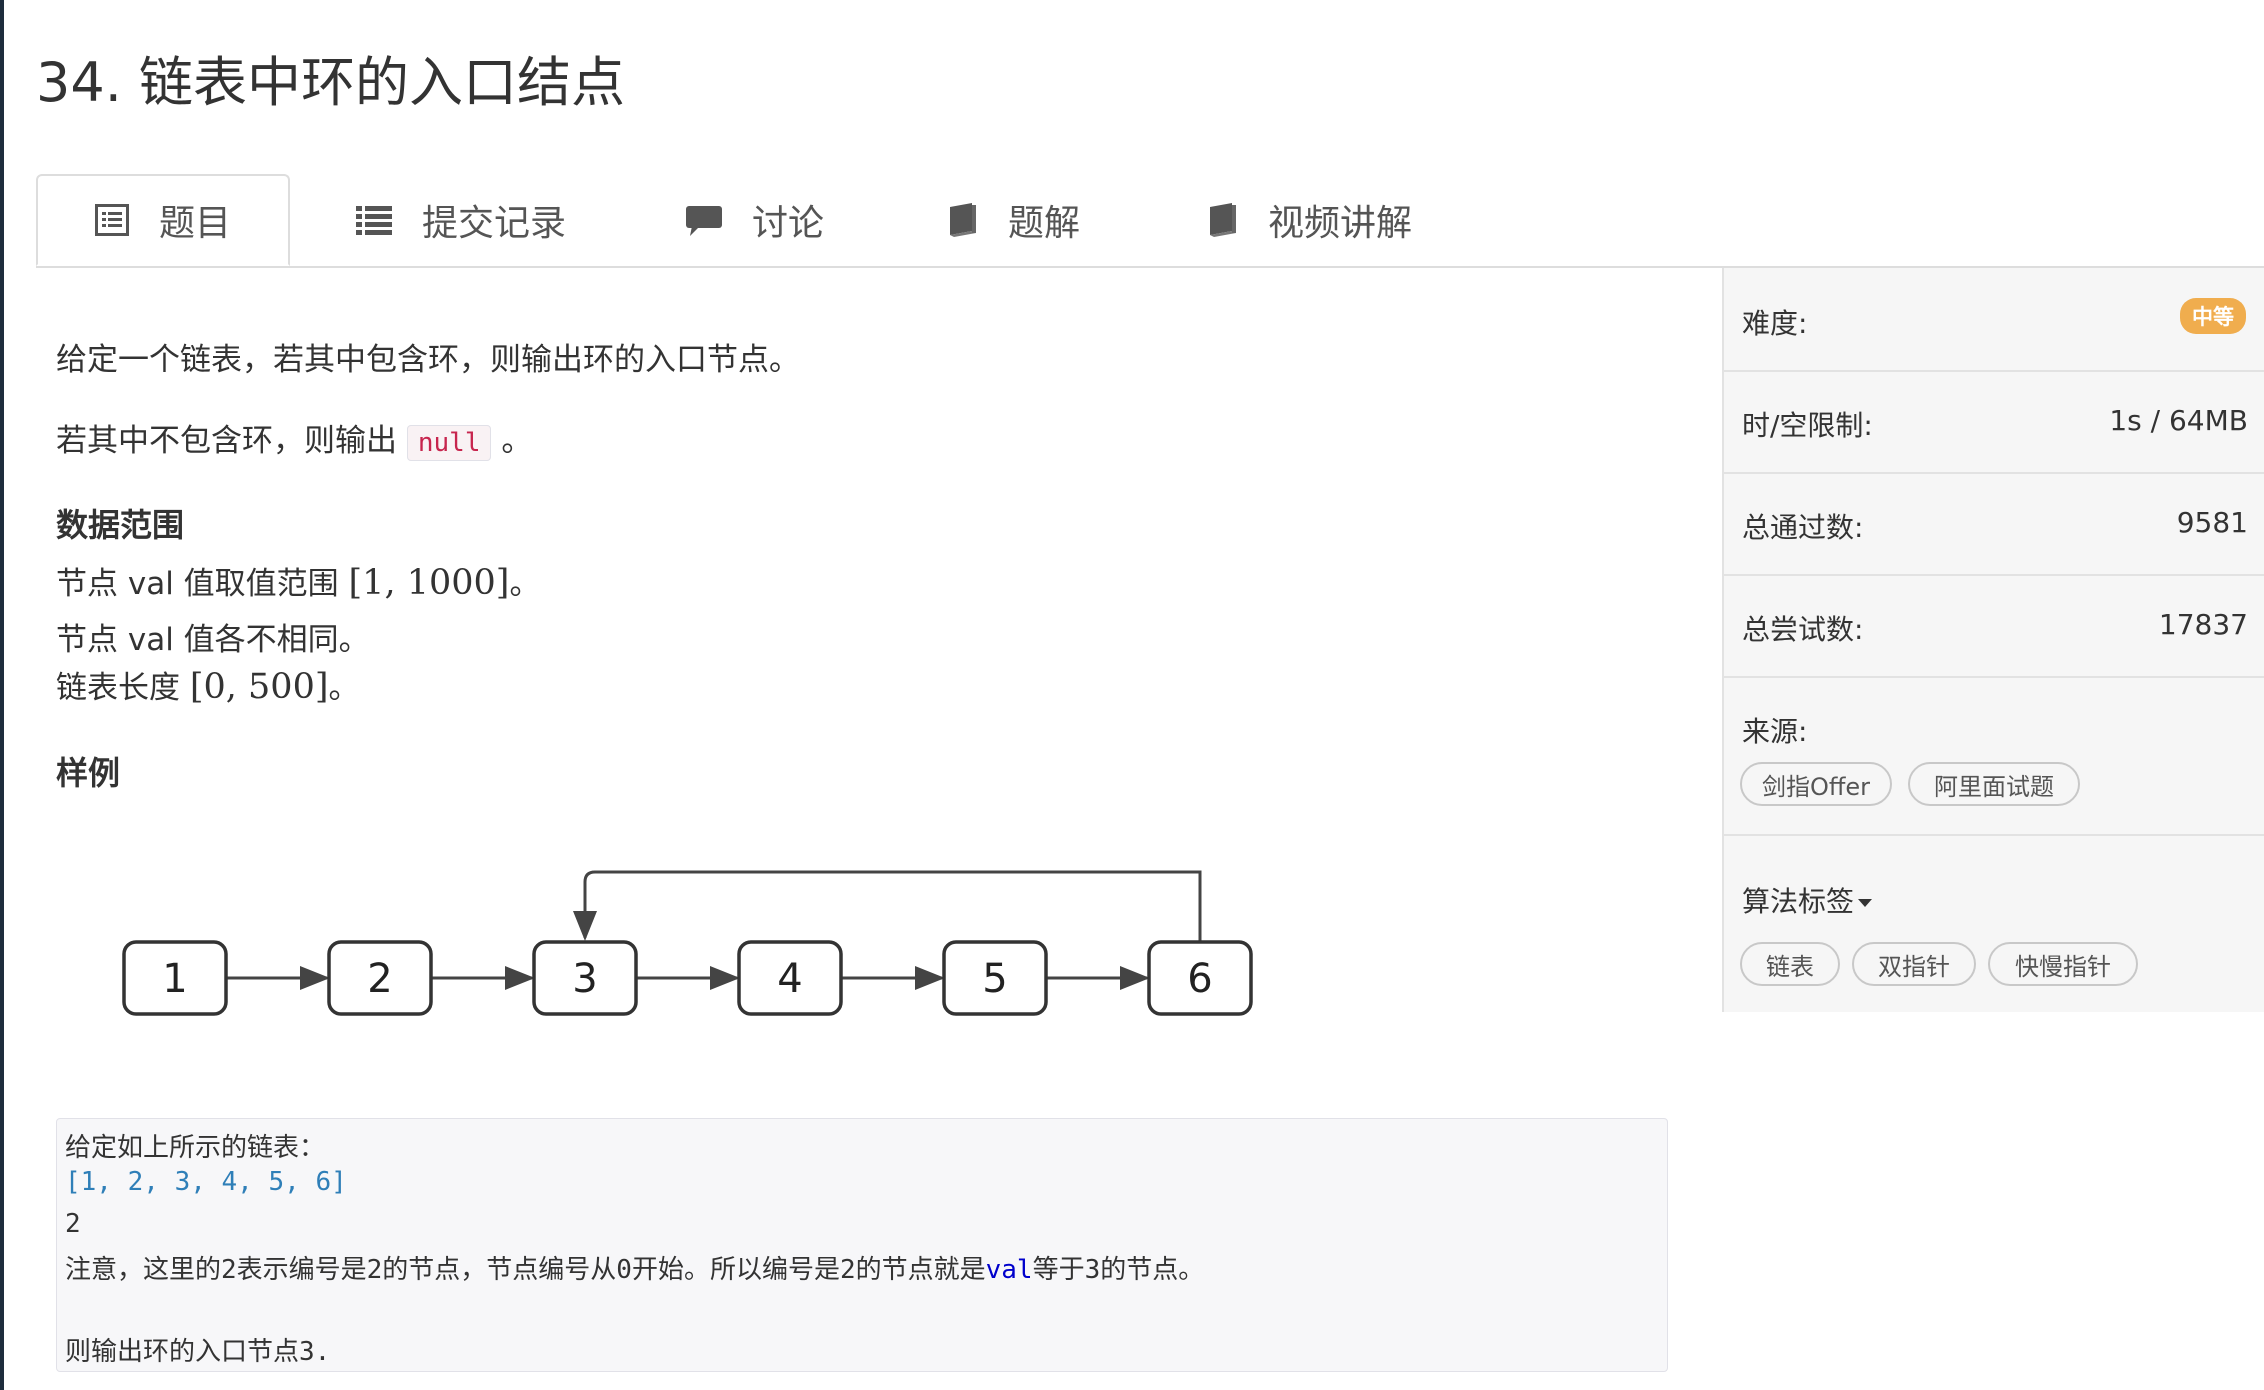 The height and width of the screenshot is (1390, 2264). I want to click on range-heading: 数据范围, so click(120, 525).